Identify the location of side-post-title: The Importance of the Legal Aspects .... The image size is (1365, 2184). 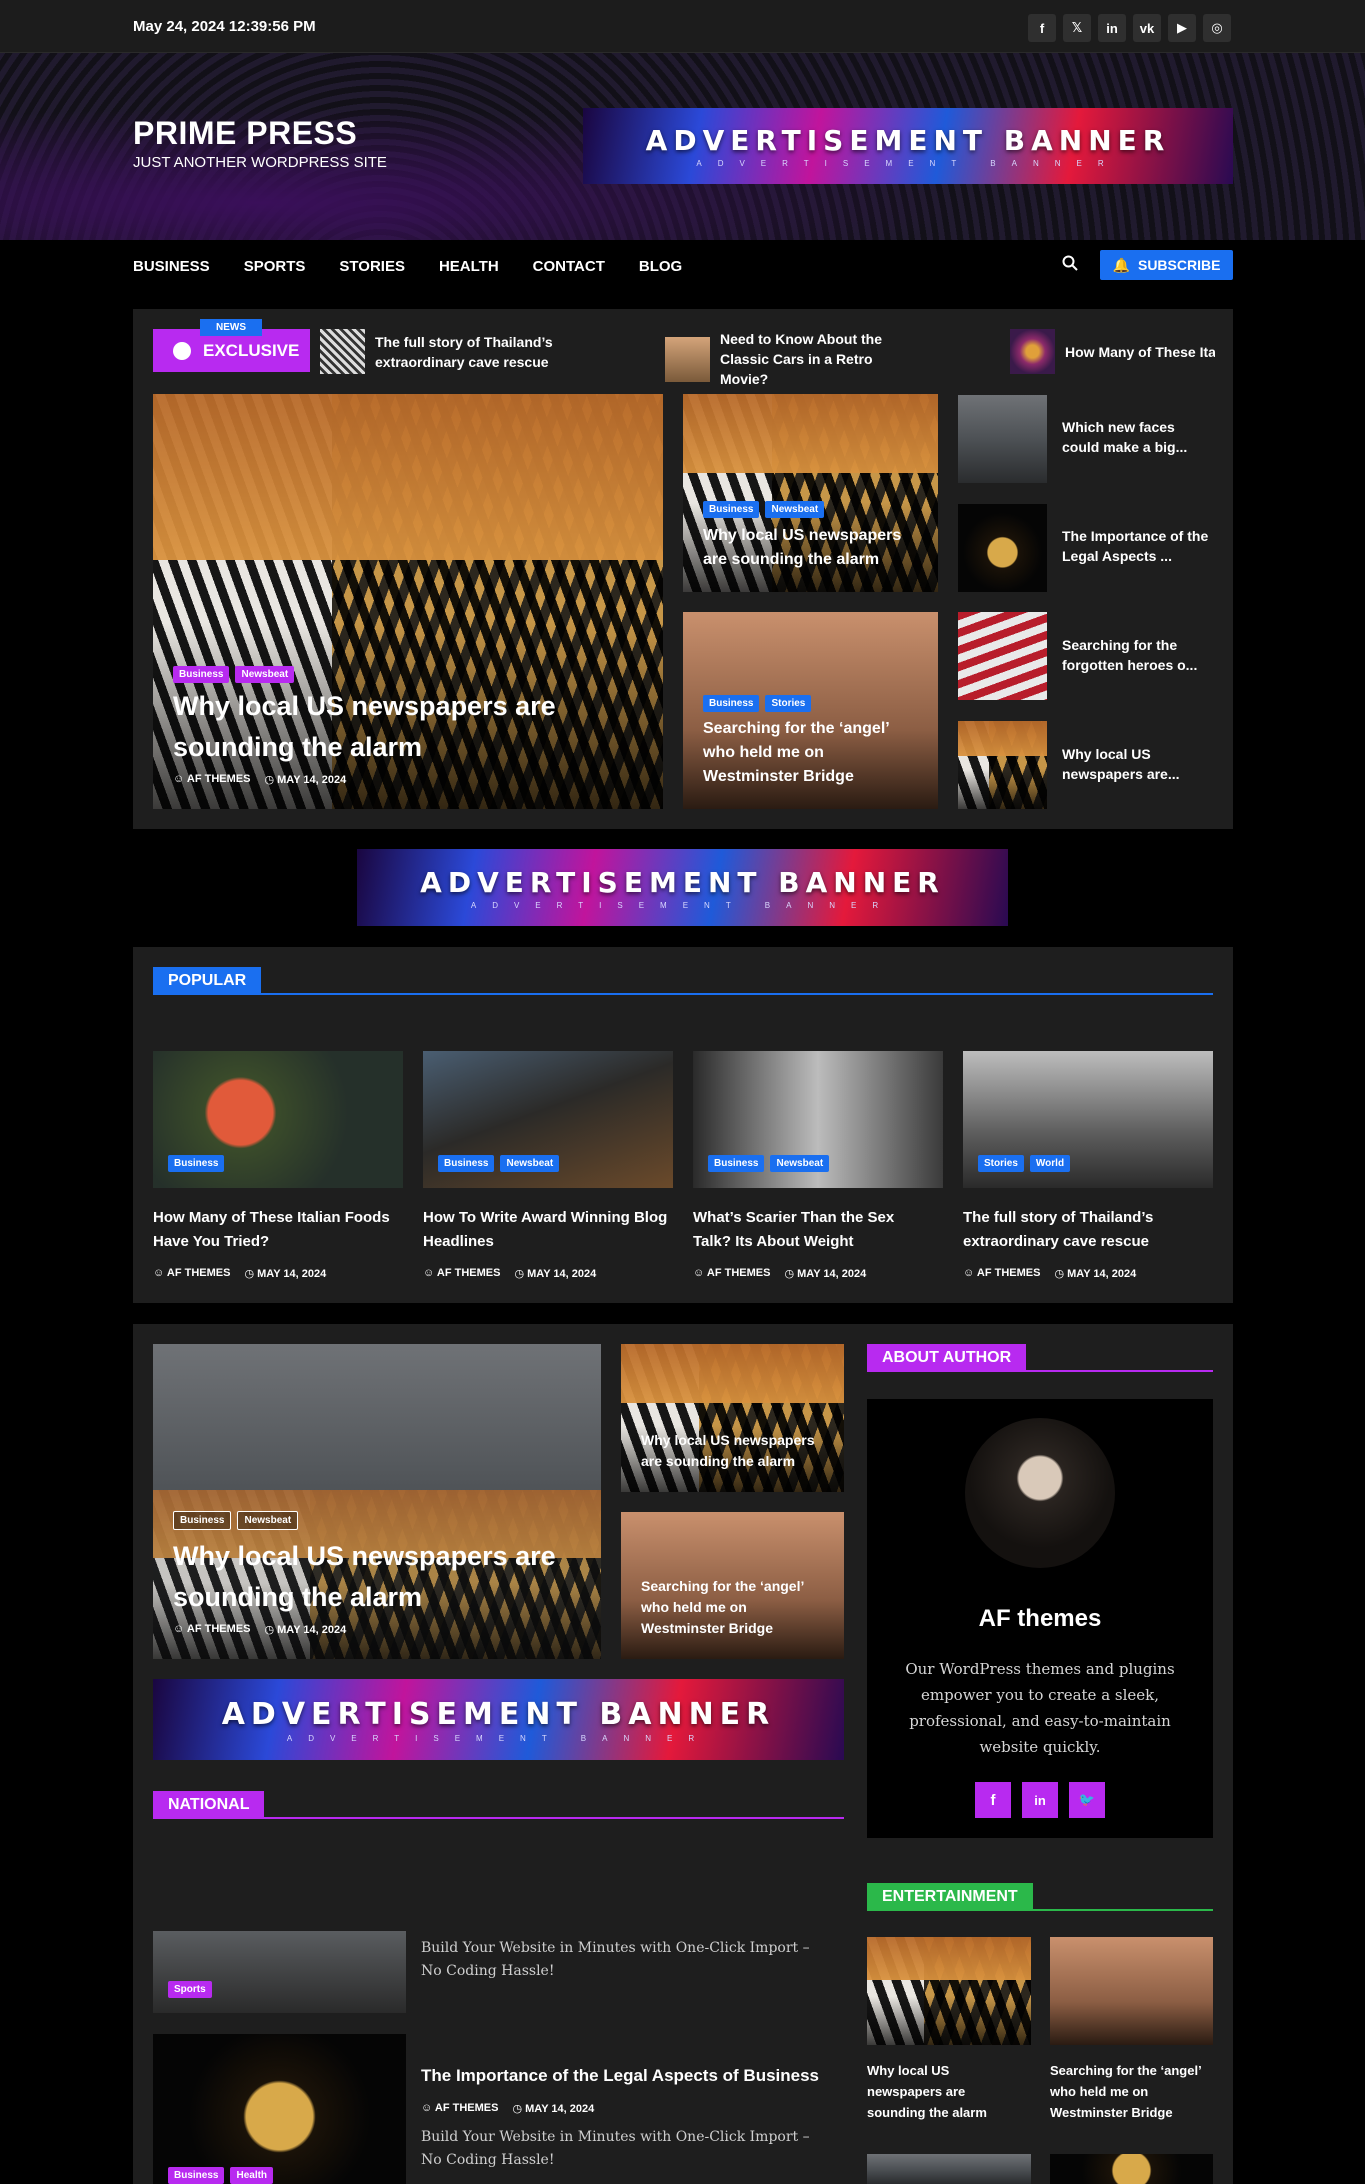
(1137, 546).